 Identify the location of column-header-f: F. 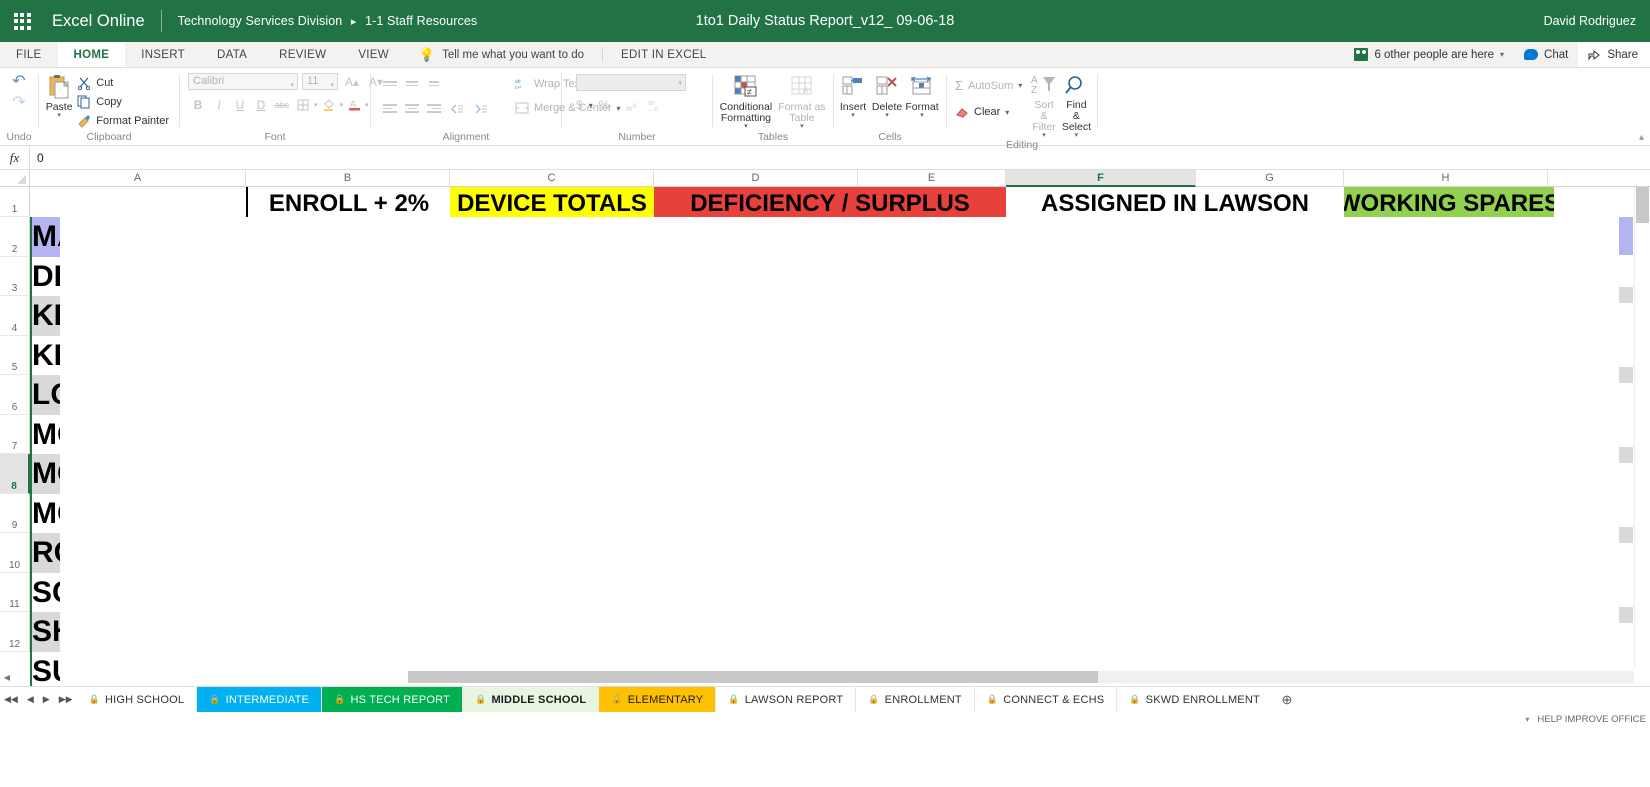
(1101, 178).